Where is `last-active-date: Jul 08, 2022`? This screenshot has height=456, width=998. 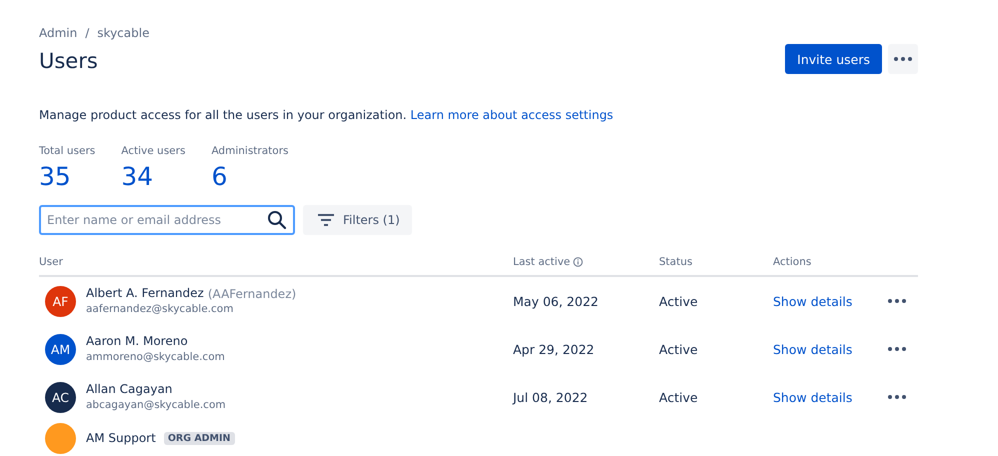
last-active-date: Jul 08, 2022 is located at coordinates (551, 397).